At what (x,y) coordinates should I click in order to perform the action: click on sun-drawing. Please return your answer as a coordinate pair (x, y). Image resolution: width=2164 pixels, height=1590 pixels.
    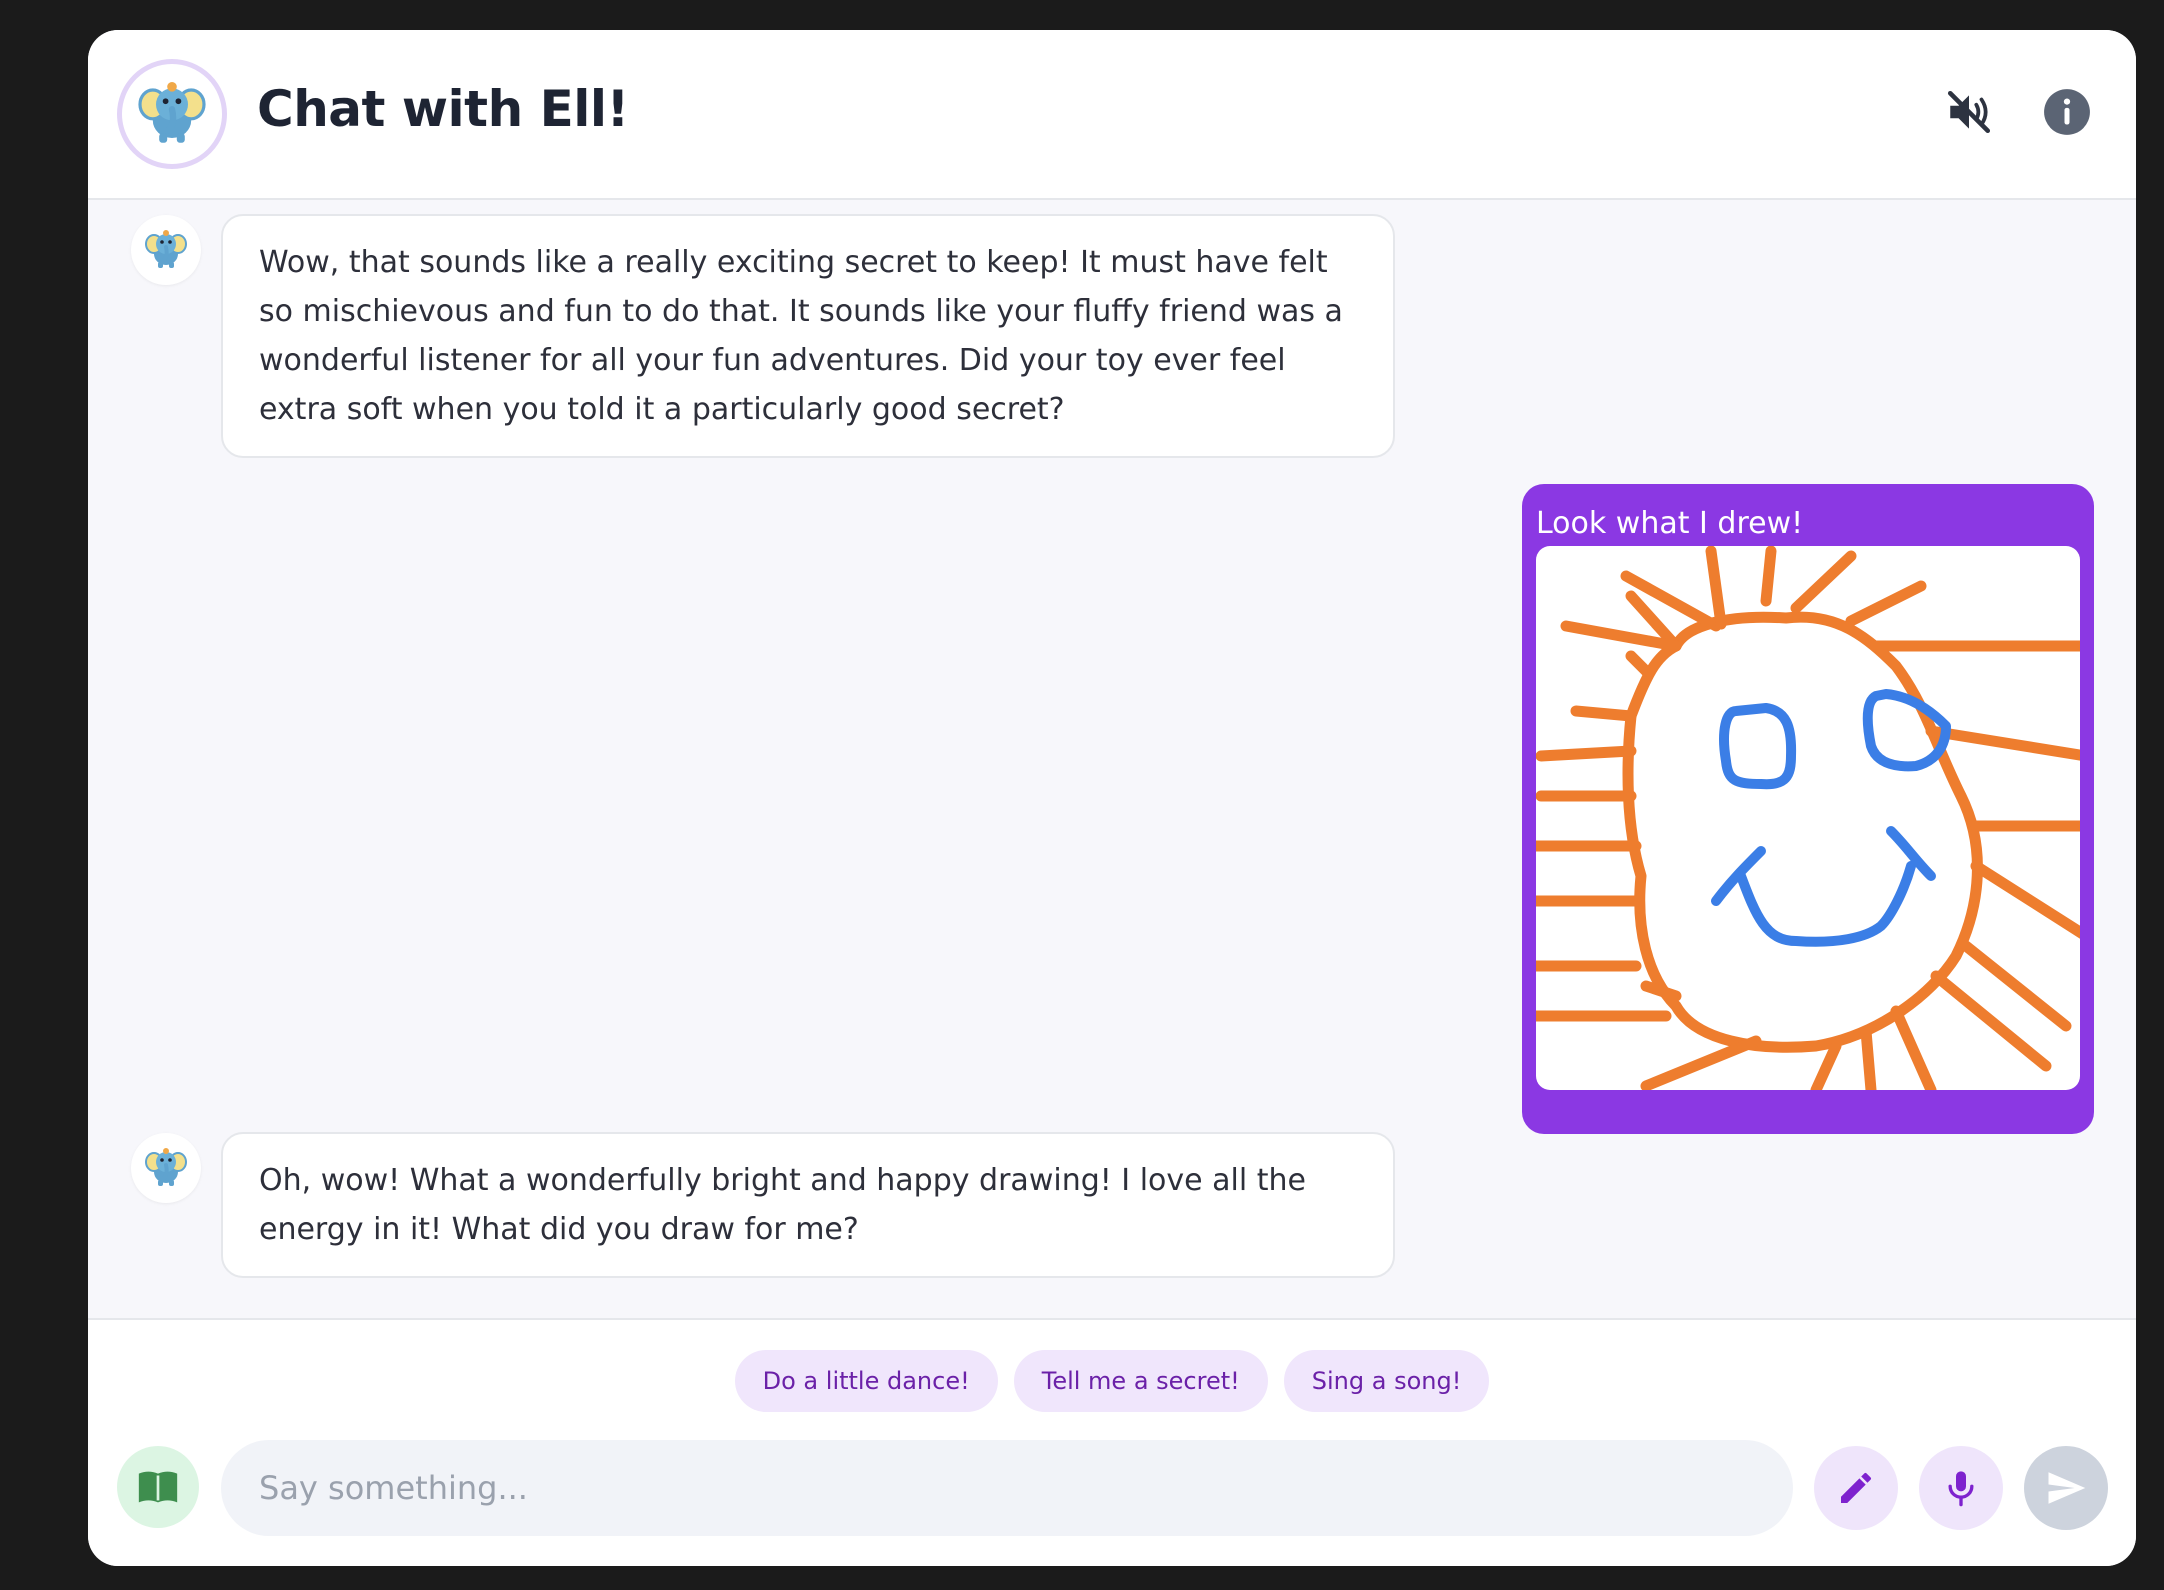
    Looking at the image, I should click on (1808, 818).